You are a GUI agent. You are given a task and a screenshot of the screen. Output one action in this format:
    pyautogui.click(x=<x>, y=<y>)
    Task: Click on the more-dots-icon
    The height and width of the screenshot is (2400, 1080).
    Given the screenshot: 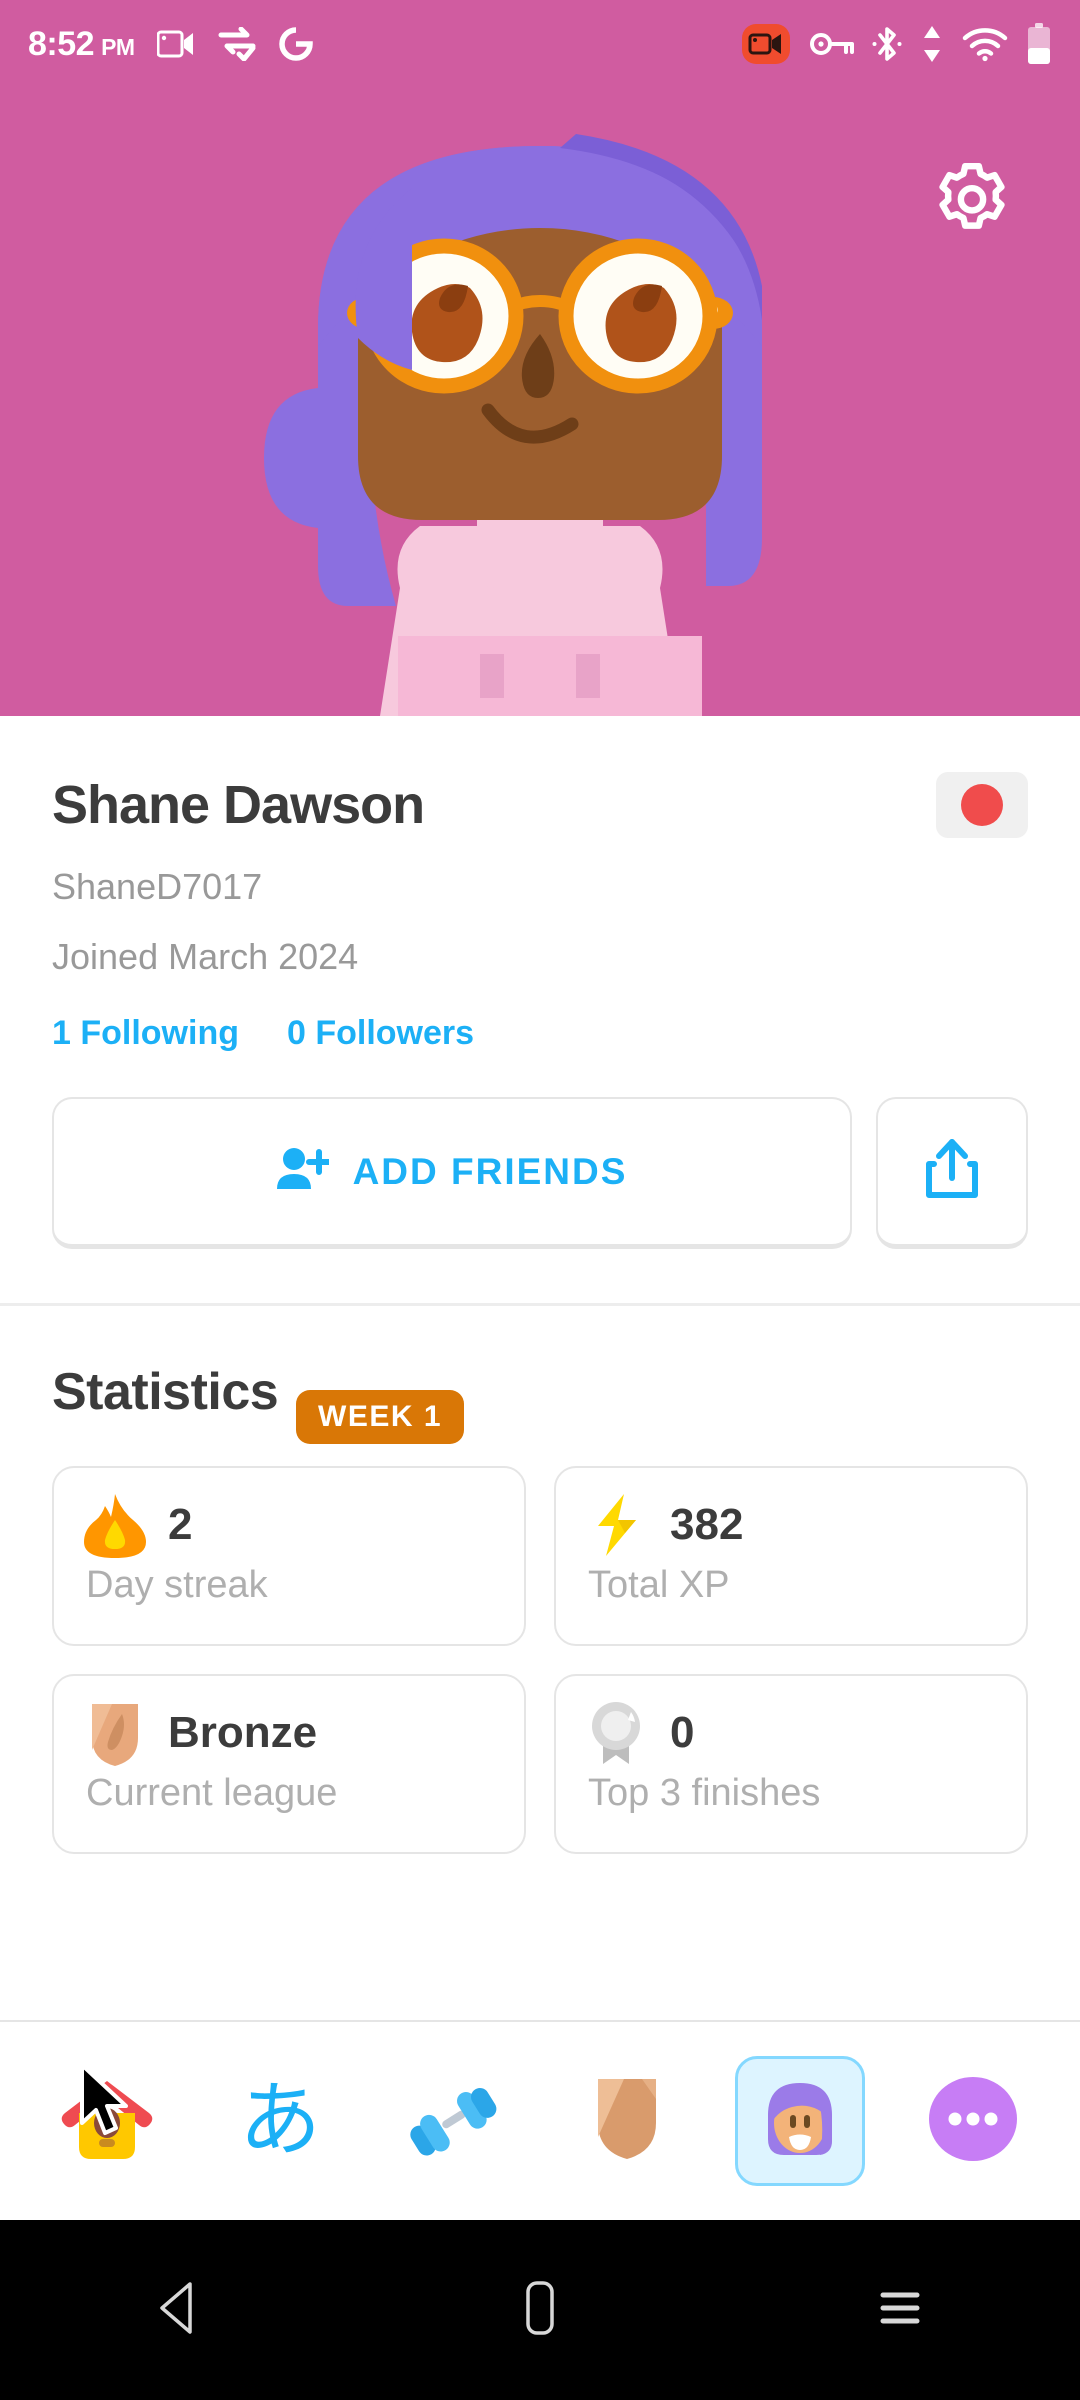 What is the action you would take?
    pyautogui.click(x=973, y=2121)
    